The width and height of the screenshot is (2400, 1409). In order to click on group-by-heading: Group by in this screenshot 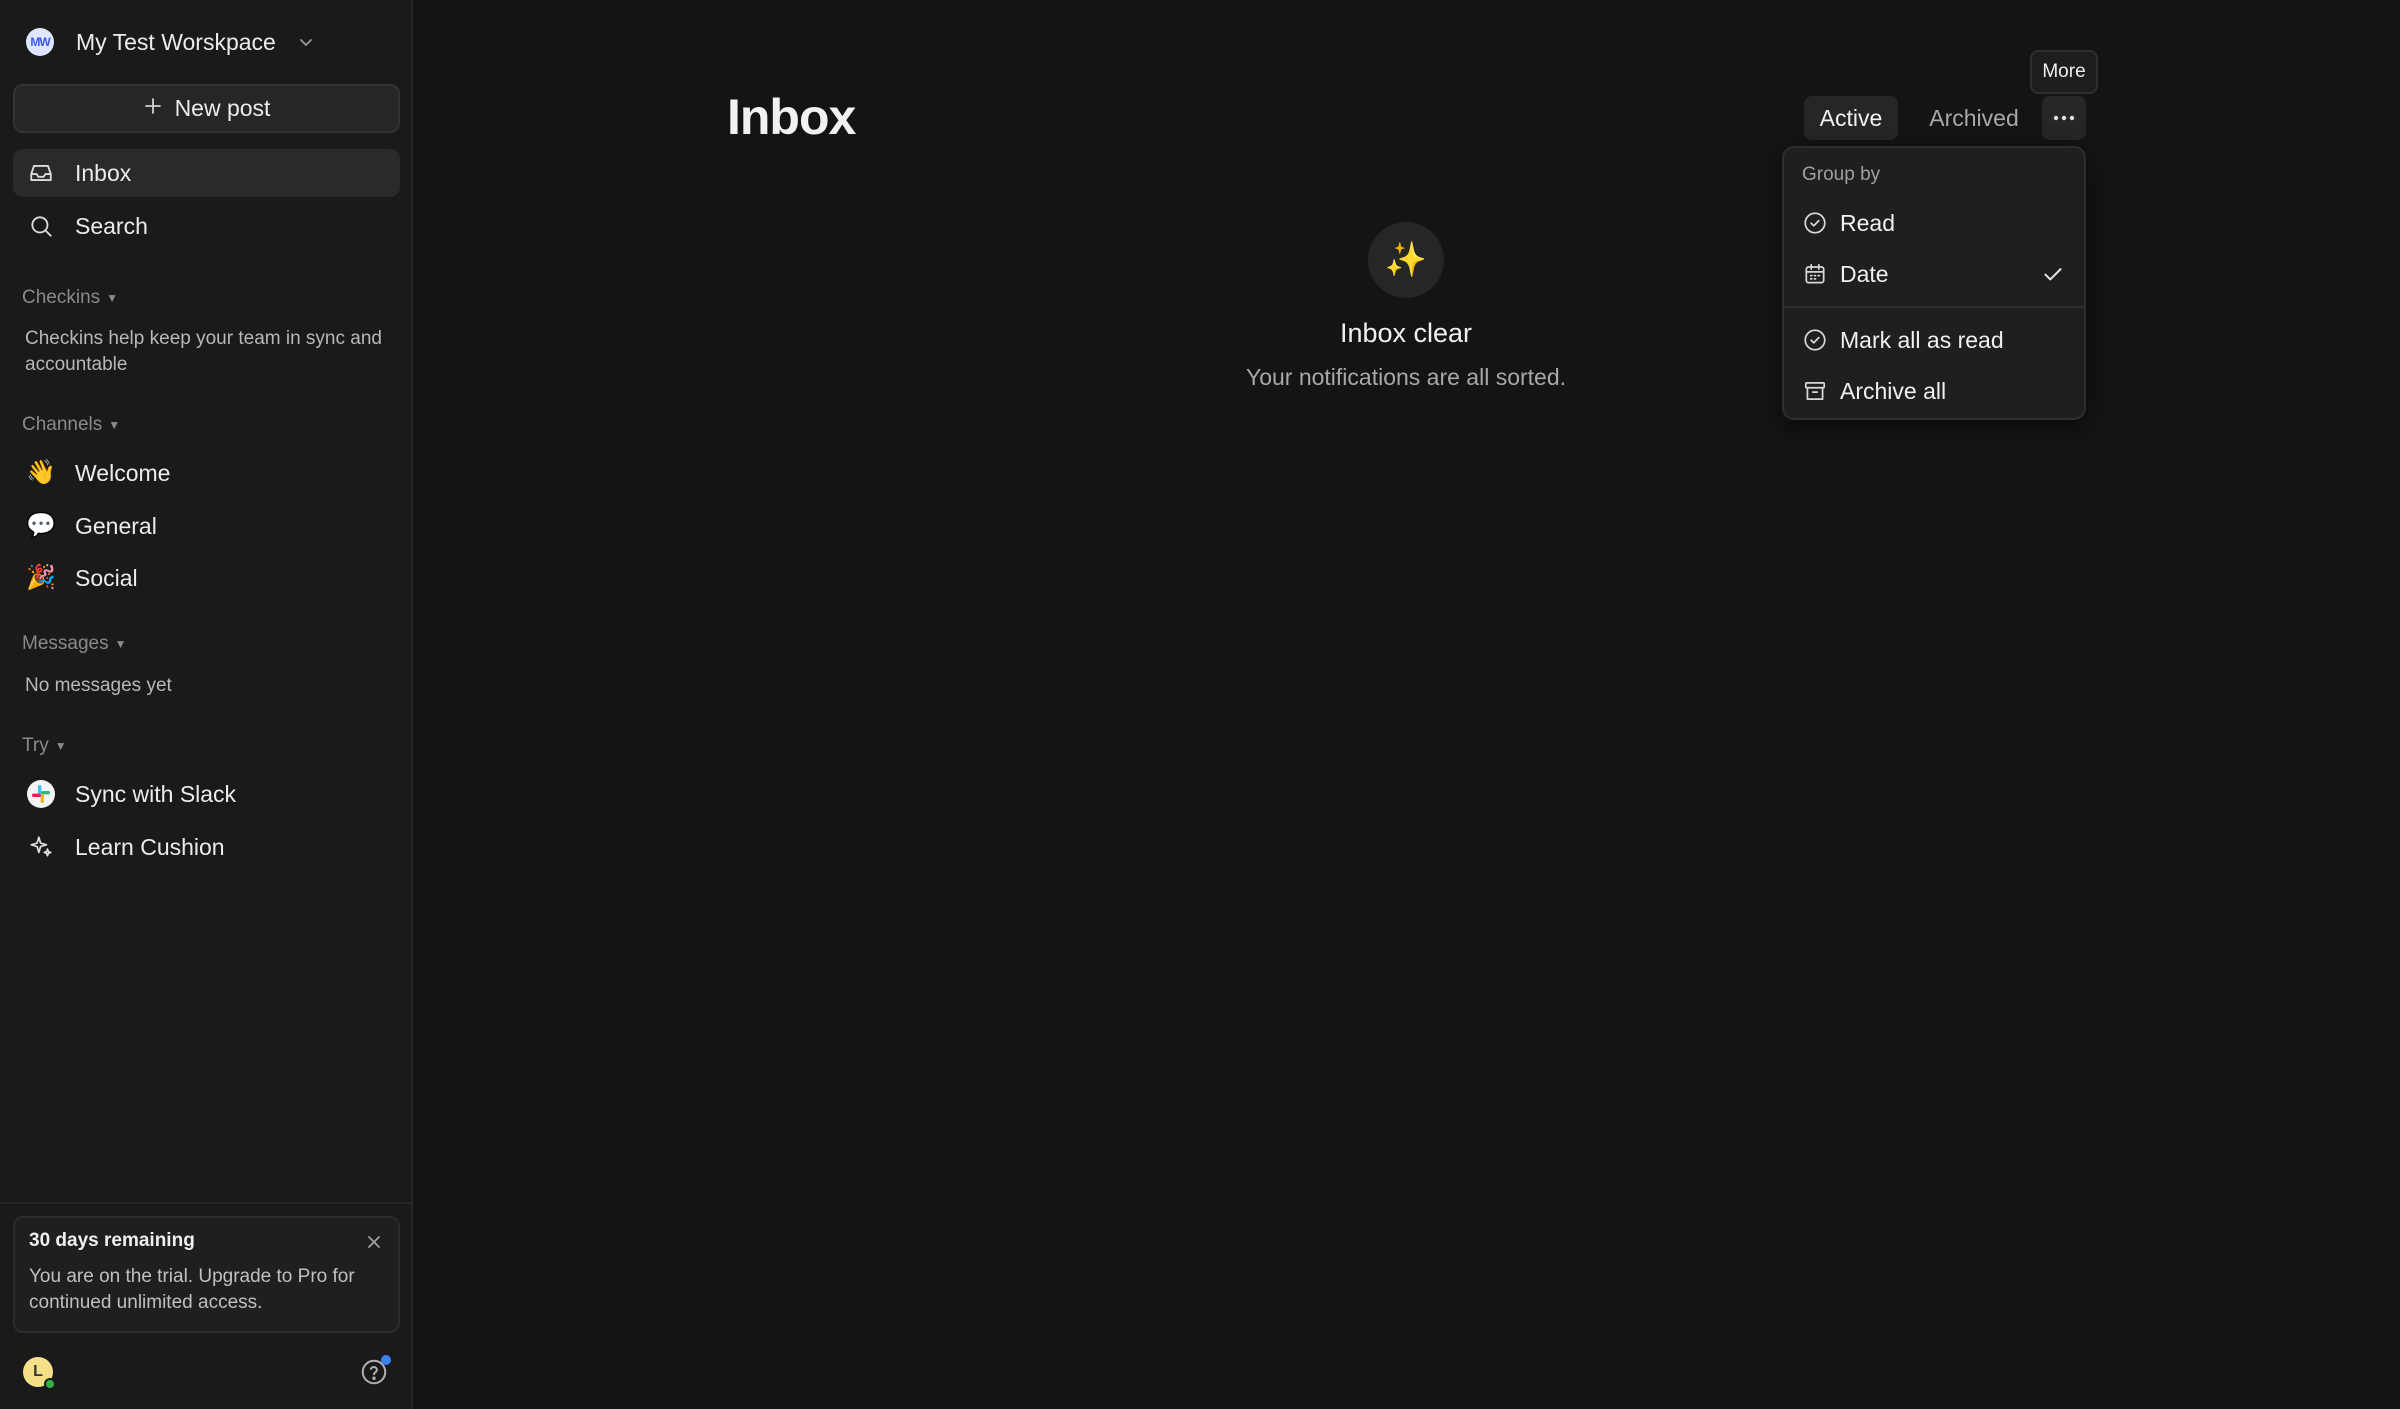, I will do `click(1841, 174)`.